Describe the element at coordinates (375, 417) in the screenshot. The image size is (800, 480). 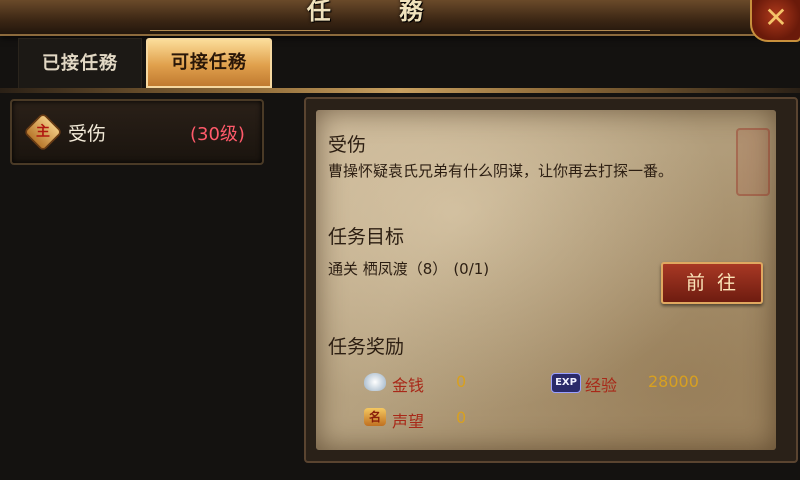
I see `fame-icon: 名` at that location.